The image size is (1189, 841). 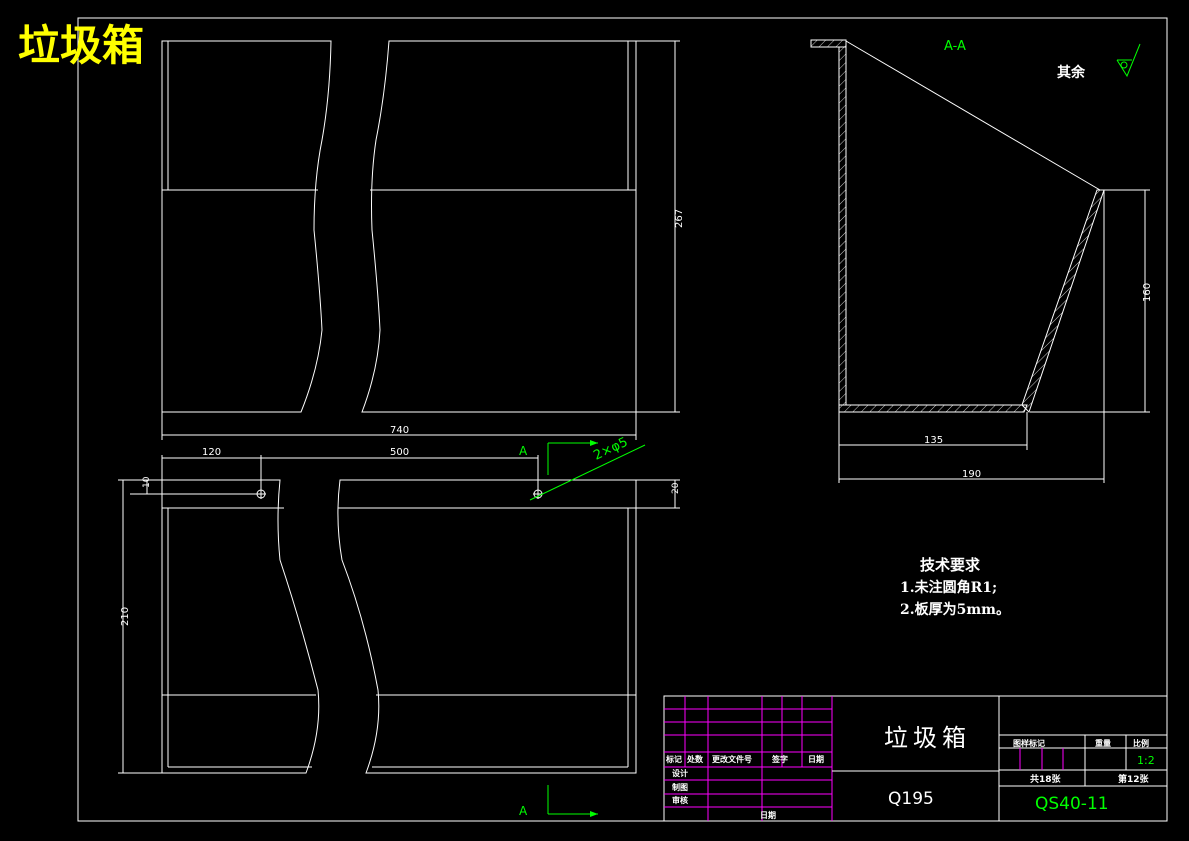 I want to click on date-label: 日期, so click(x=768, y=815).